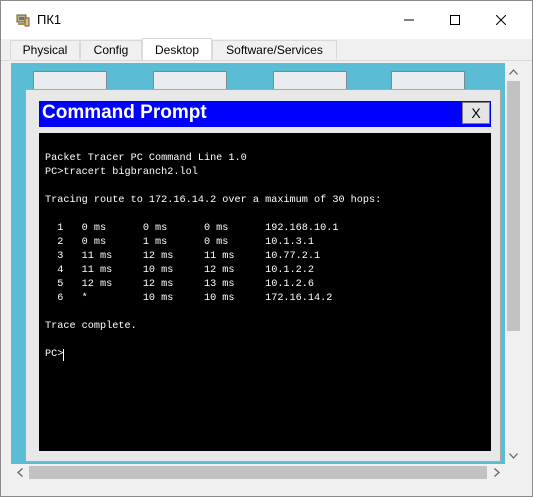 The image size is (533, 497). What do you see at coordinates (476, 113) in the screenshot?
I see `command-prompt-close-button: X` at bounding box center [476, 113].